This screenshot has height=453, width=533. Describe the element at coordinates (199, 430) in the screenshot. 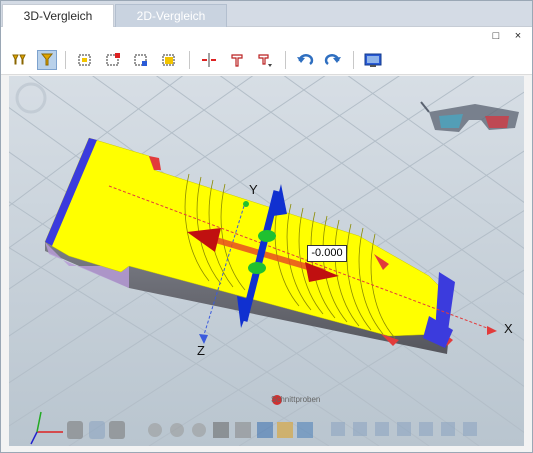

I see `rotate-icon` at that location.